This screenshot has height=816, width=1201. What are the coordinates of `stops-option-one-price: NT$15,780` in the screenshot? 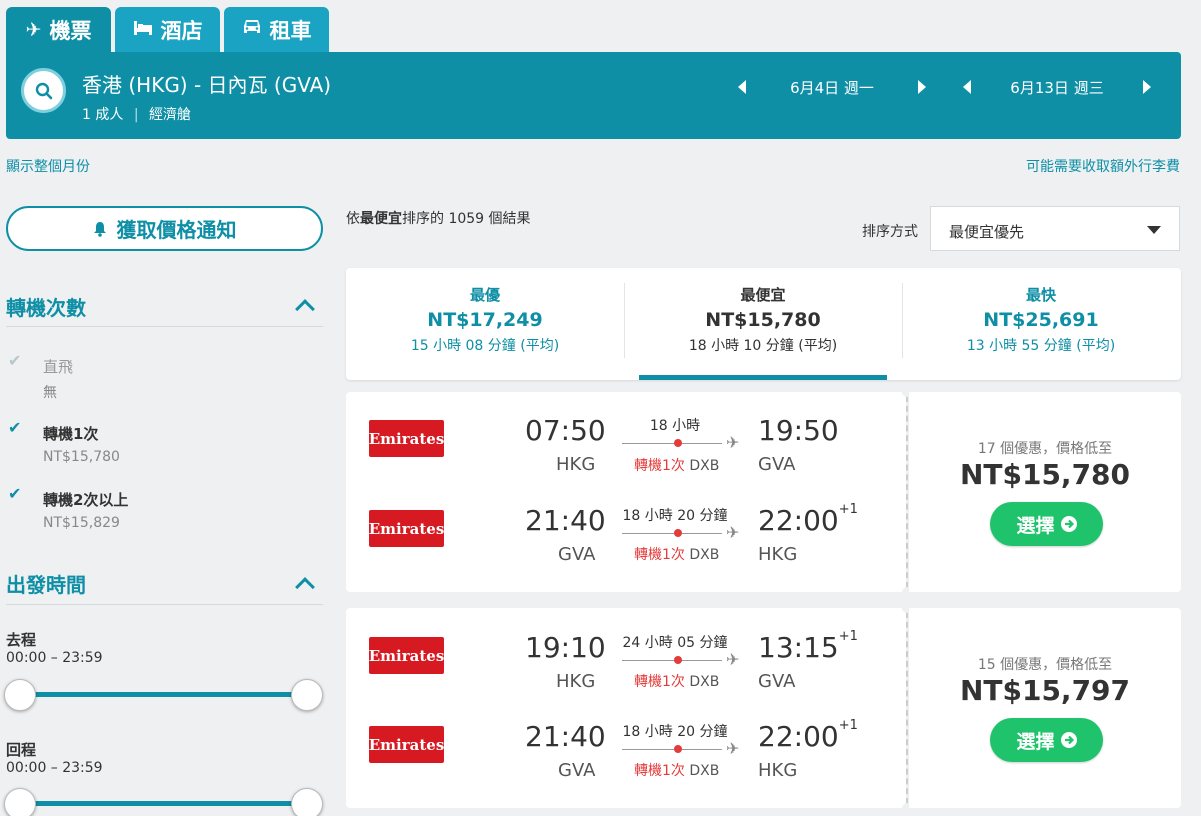 It's located at (81, 457).